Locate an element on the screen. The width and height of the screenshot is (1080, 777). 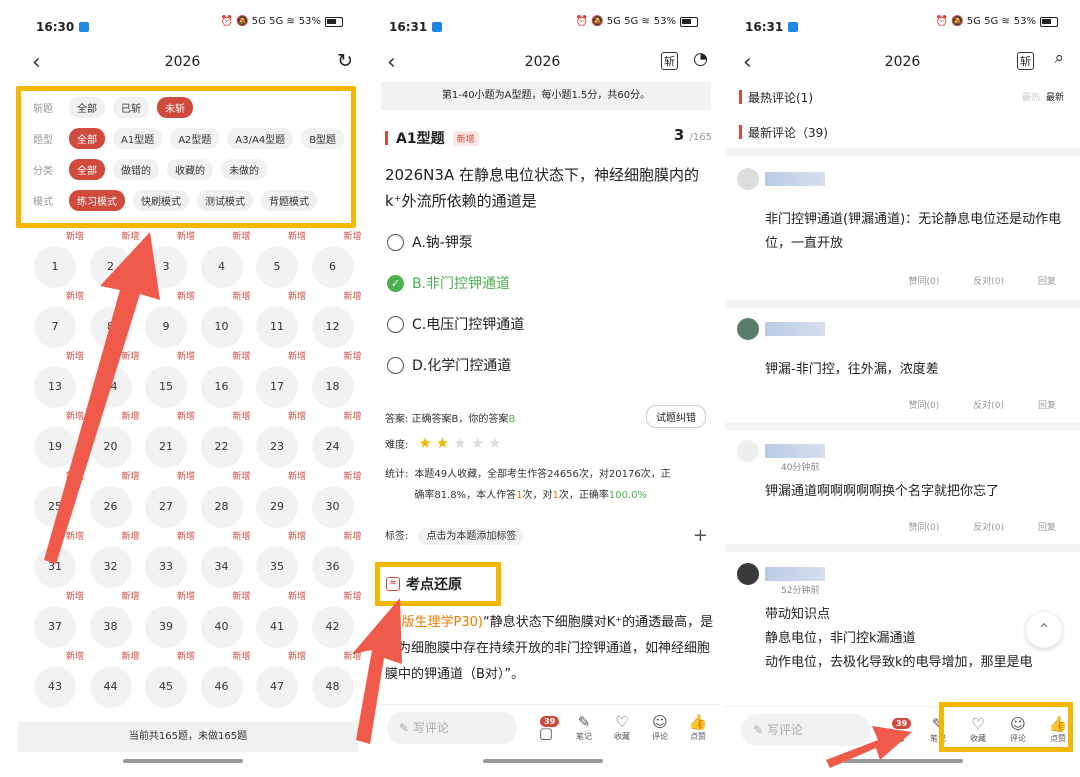
option-d: D.化学门控通道 is located at coordinates (449, 365).